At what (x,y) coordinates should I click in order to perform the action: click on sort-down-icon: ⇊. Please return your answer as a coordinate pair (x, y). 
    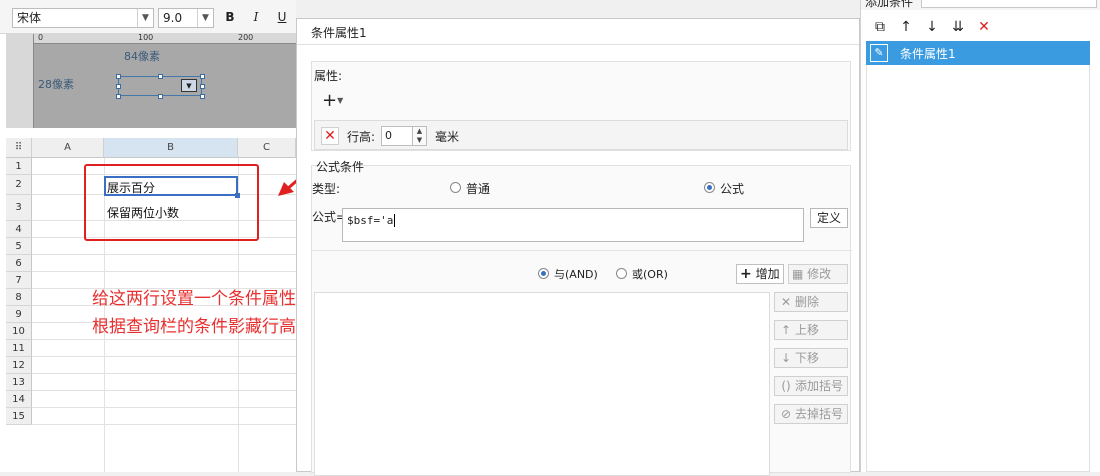
    Looking at the image, I should click on (958, 27).